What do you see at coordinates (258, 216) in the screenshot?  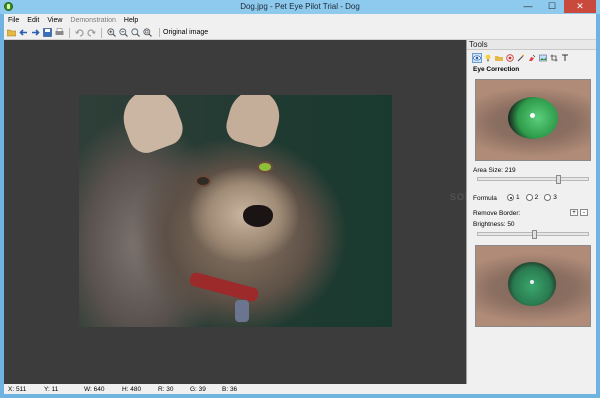 I see `dog-nose` at bounding box center [258, 216].